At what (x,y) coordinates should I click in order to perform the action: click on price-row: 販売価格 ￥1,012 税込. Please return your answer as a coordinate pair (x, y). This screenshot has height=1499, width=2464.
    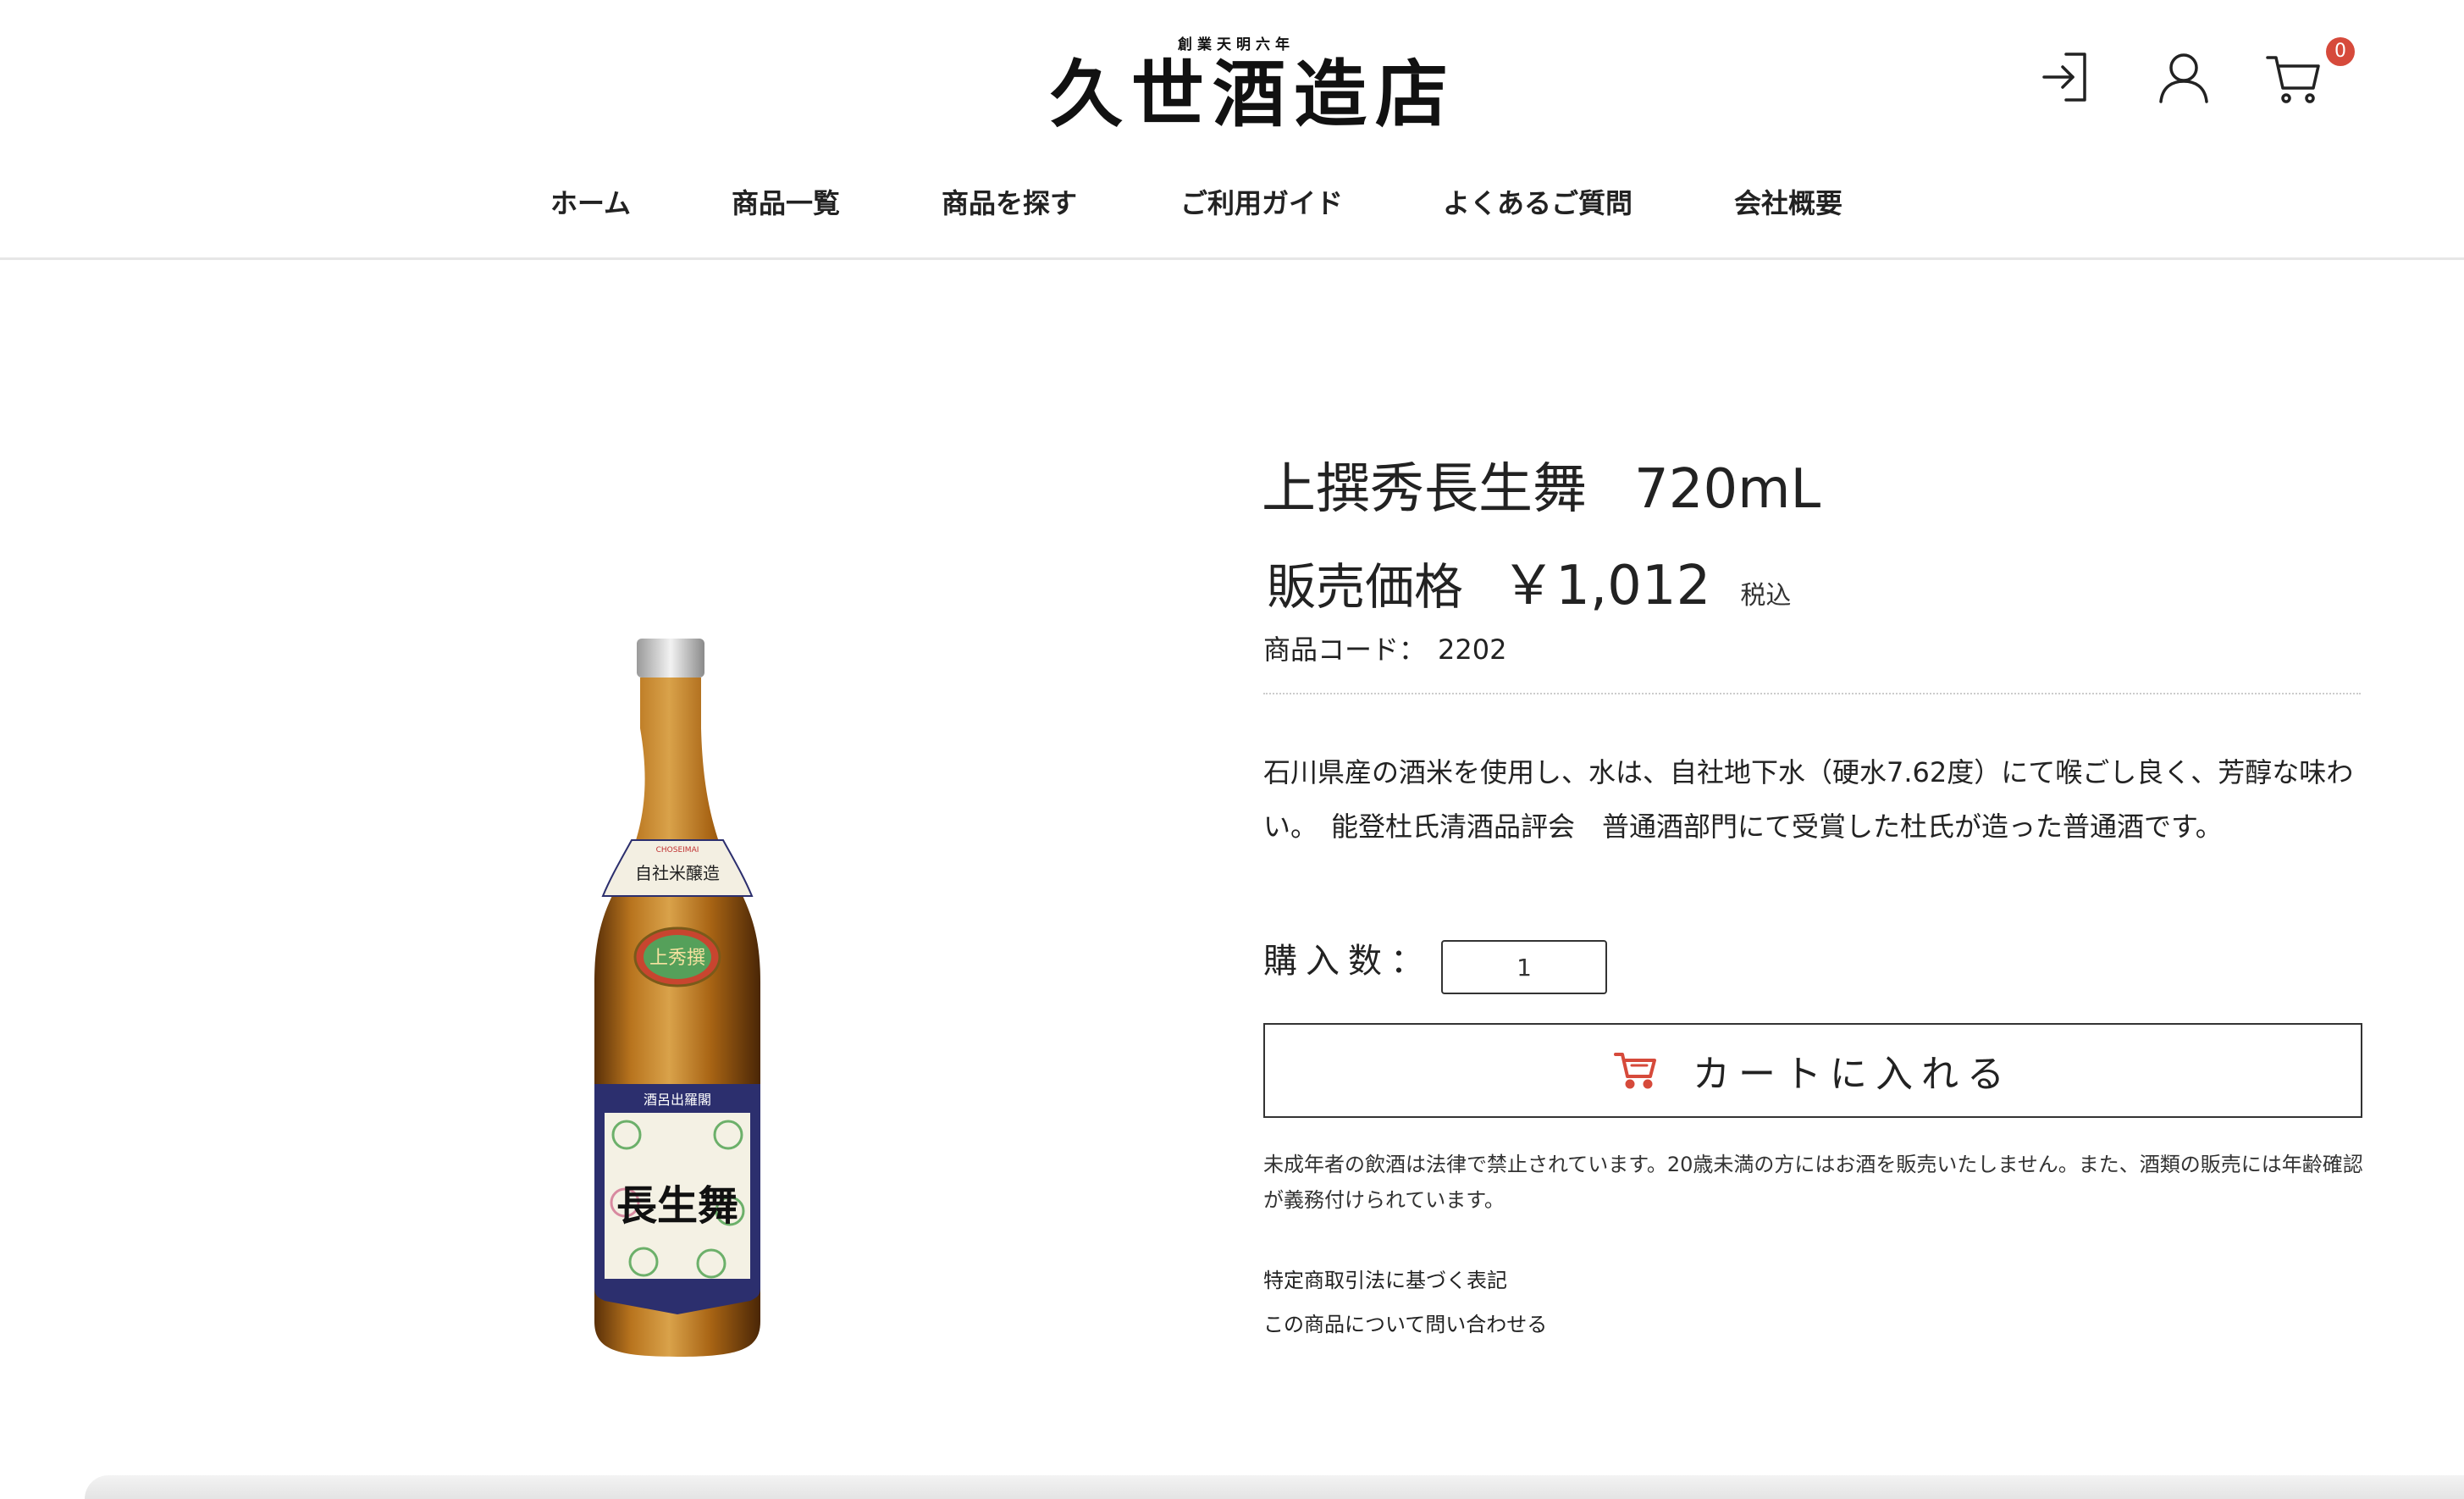
    Looking at the image, I should click on (1529, 580).